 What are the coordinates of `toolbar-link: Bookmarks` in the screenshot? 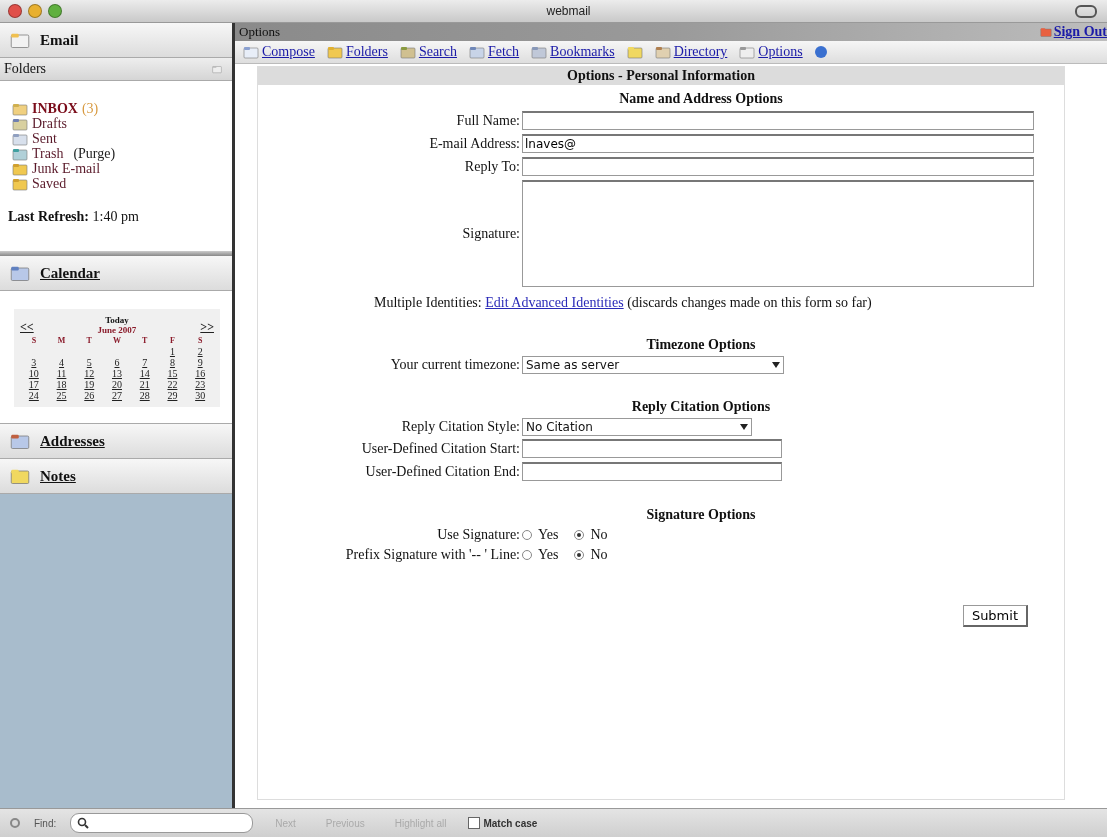 It's located at (573, 52).